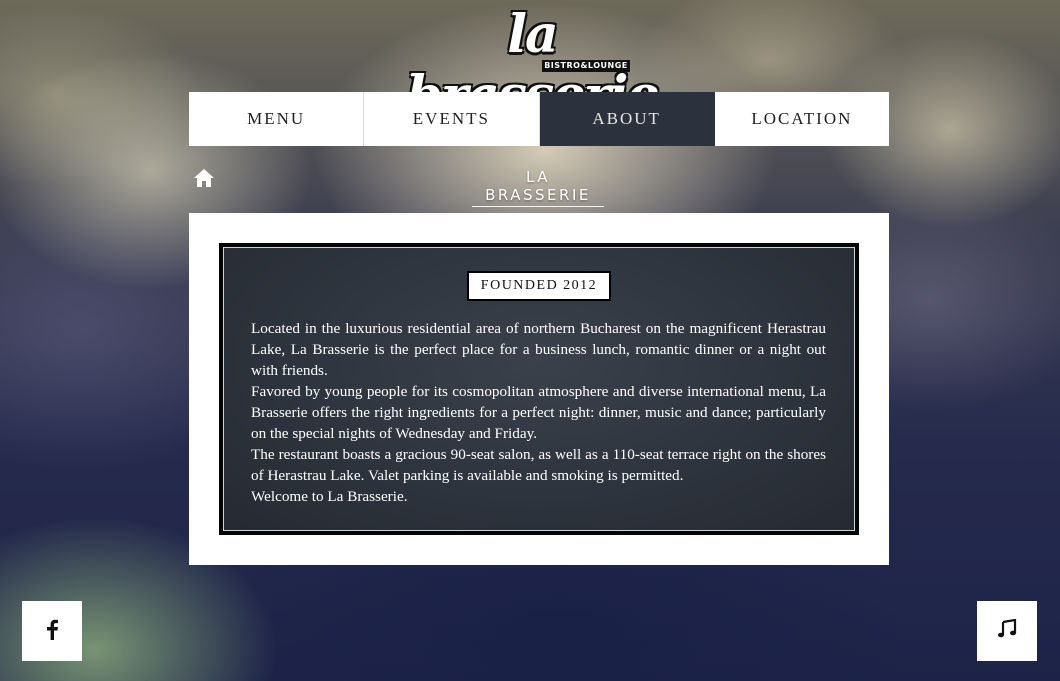 This screenshot has width=1060, height=681. I want to click on facebook-icon, so click(52, 631).